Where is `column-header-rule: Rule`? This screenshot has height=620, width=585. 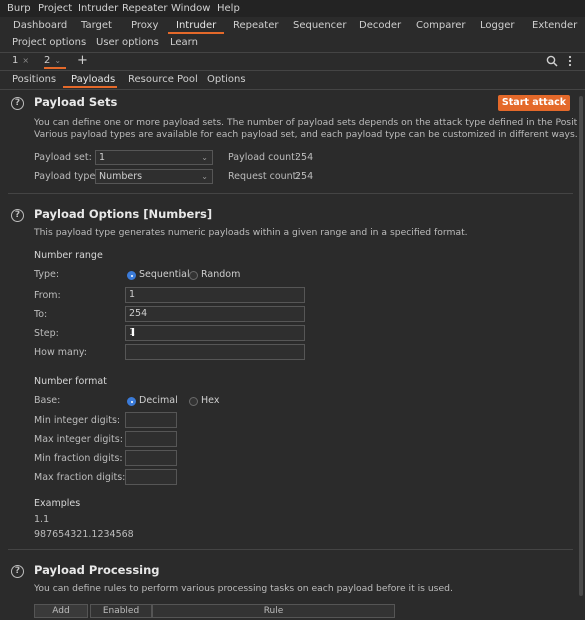
column-header-rule: Rule is located at coordinates (273, 611).